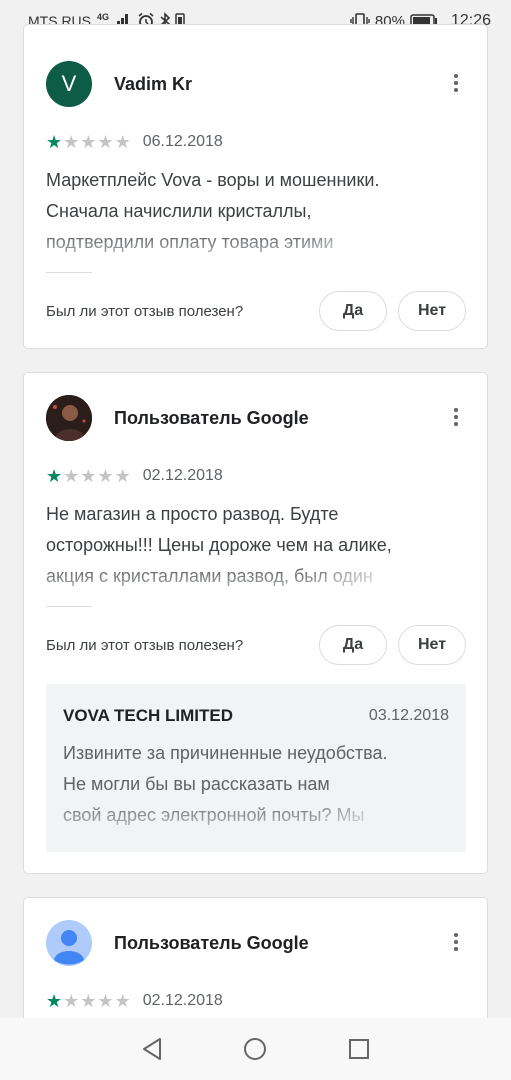 The width and height of the screenshot is (511, 1080). I want to click on home-icon, so click(255, 1049).